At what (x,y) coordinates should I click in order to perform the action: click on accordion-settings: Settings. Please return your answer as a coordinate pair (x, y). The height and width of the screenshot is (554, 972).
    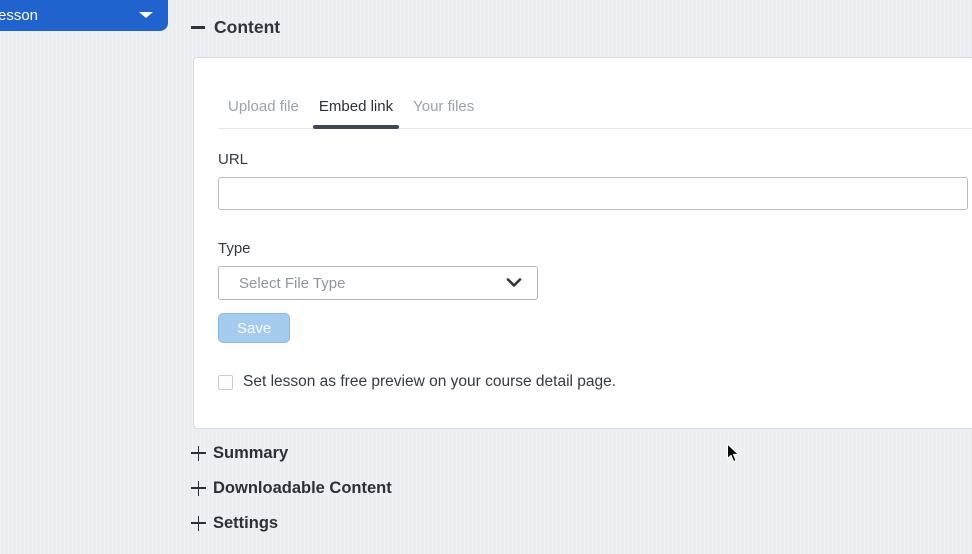
    Looking at the image, I should click on (291, 523).